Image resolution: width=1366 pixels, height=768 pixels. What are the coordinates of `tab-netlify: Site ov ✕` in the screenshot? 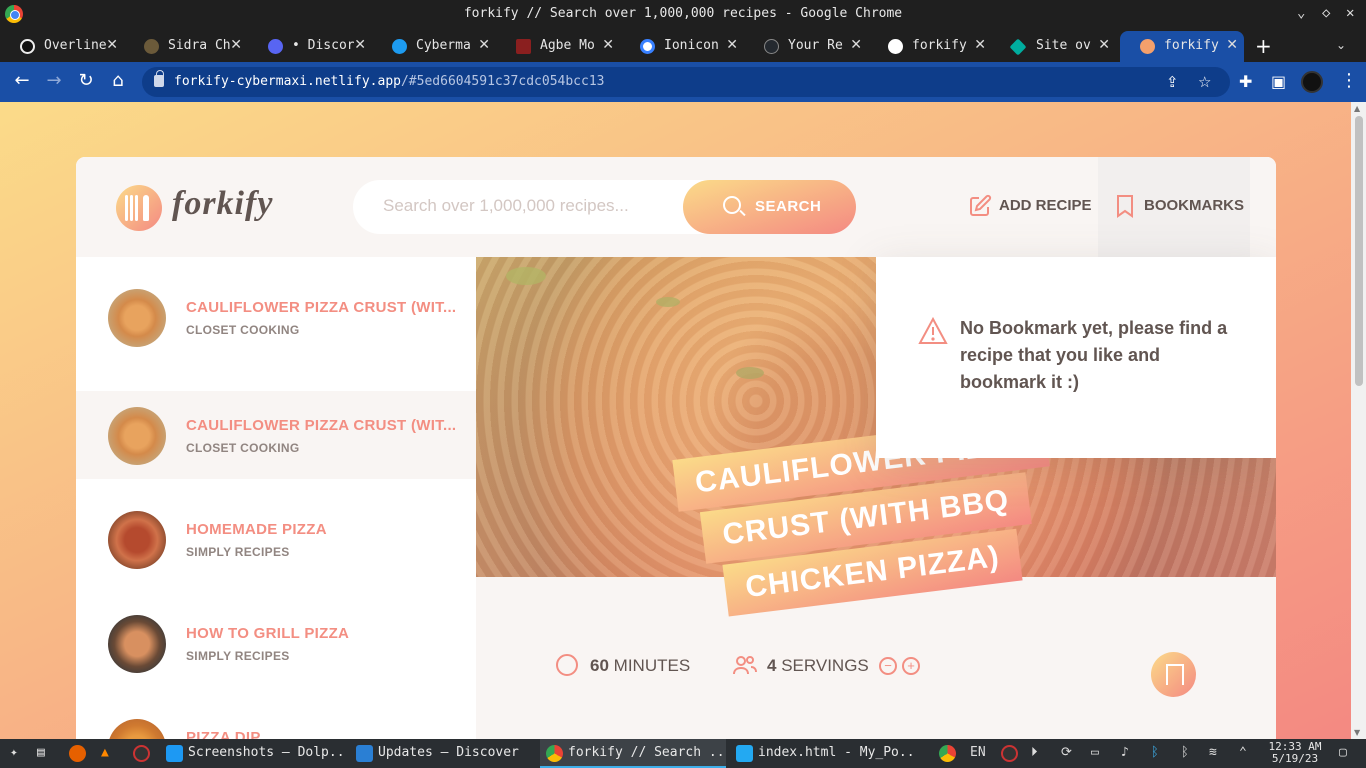 It's located at (1054, 46).